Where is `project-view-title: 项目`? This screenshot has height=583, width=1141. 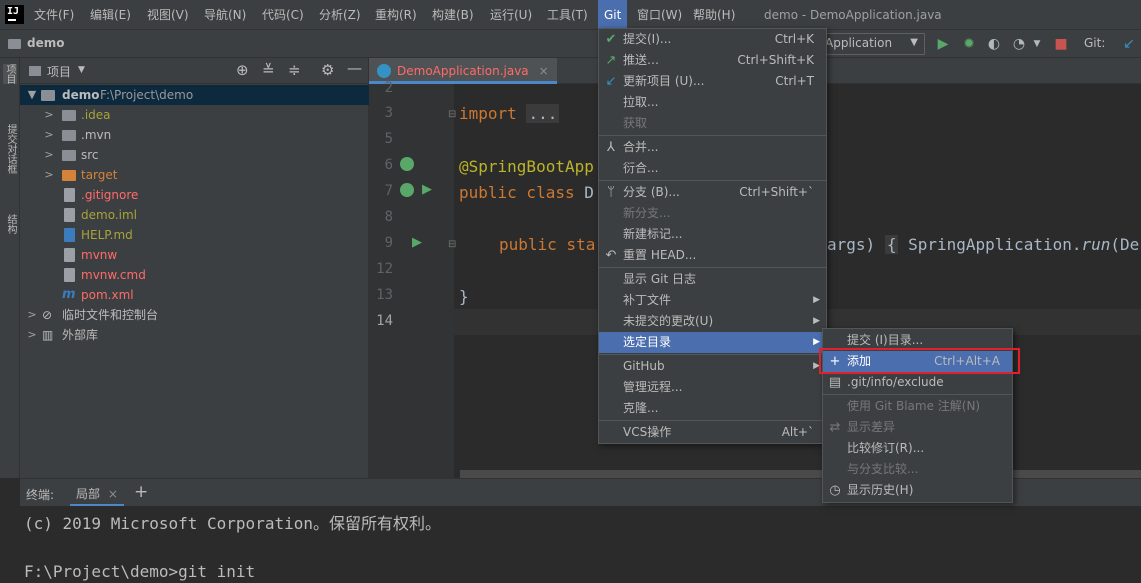 project-view-title: 项目 is located at coordinates (59, 71).